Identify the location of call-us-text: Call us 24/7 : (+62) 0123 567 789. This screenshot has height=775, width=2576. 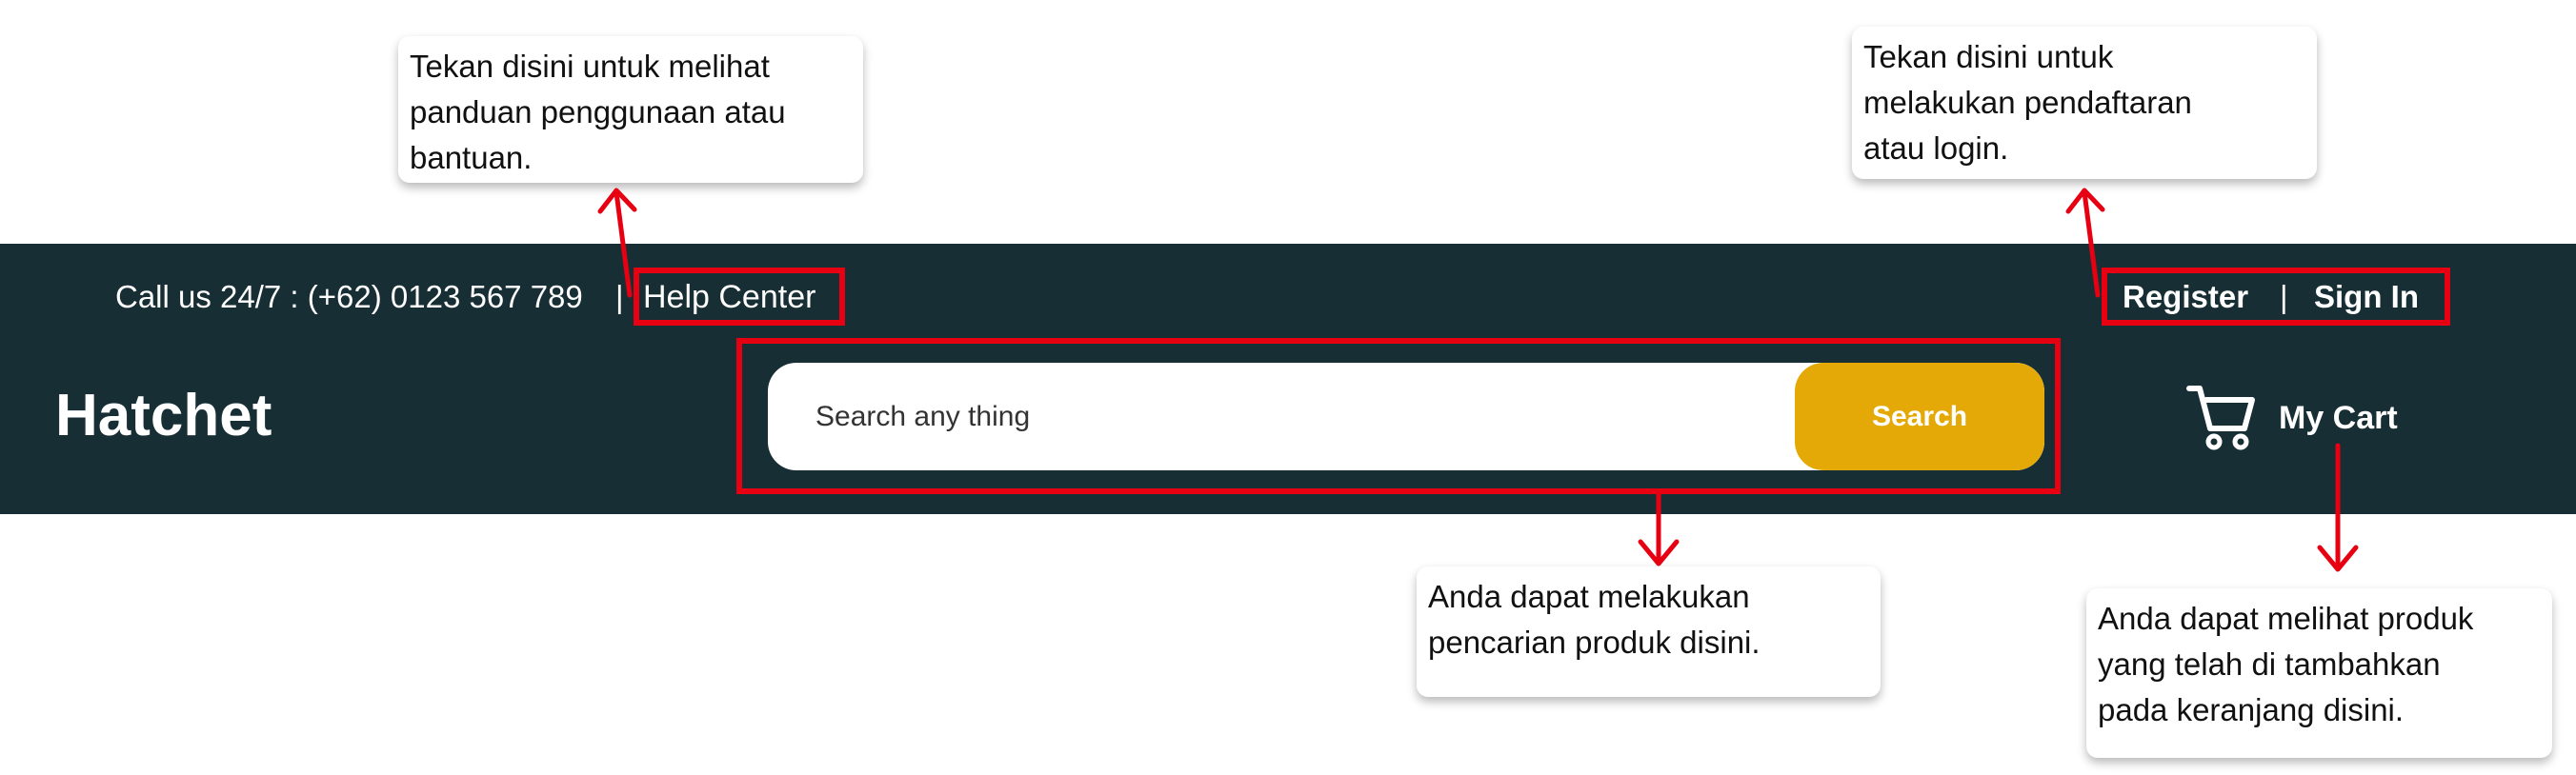
(349, 296).